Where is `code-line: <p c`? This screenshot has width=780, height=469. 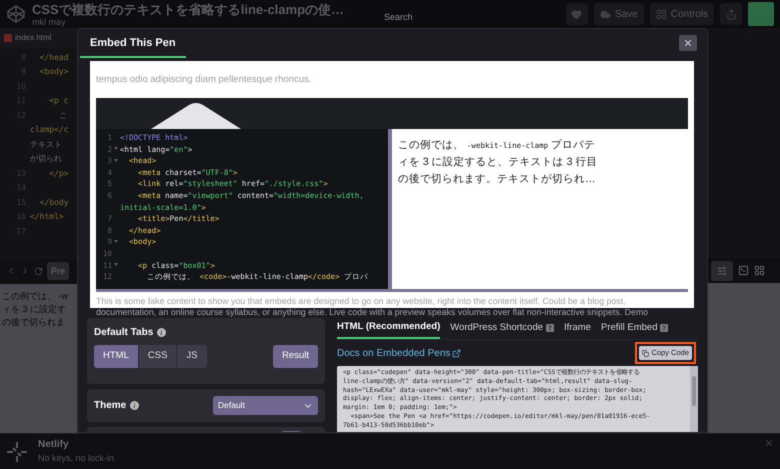
code-line: <p c is located at coordinates (58, 101).